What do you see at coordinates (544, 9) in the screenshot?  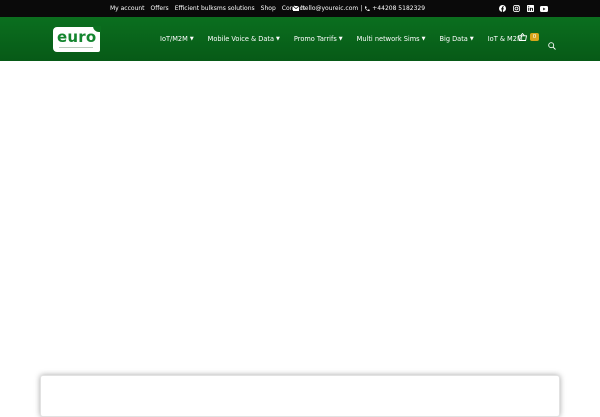 I see `youtube-icon` at bounding box center [544, 9].